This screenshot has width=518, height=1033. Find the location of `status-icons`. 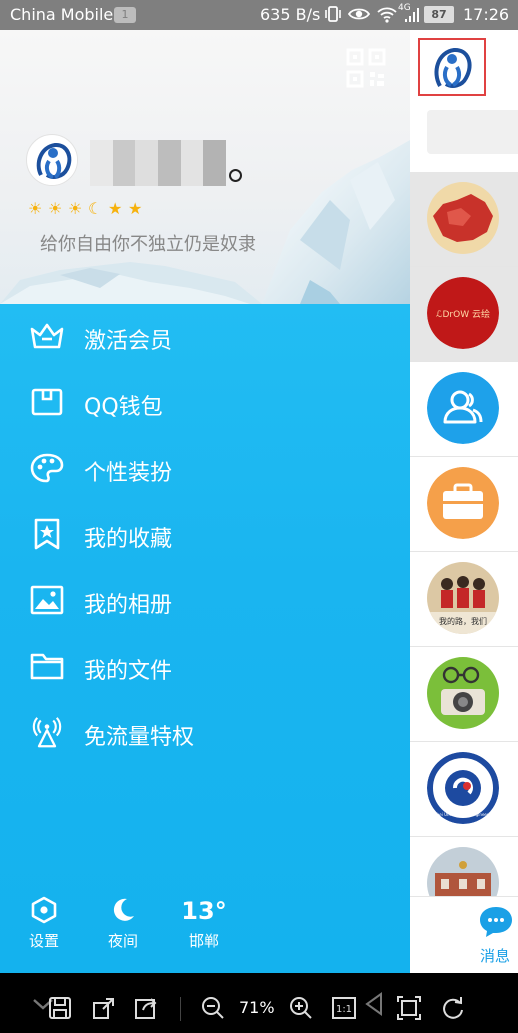

status-icons is located at coordinates (361, 14).